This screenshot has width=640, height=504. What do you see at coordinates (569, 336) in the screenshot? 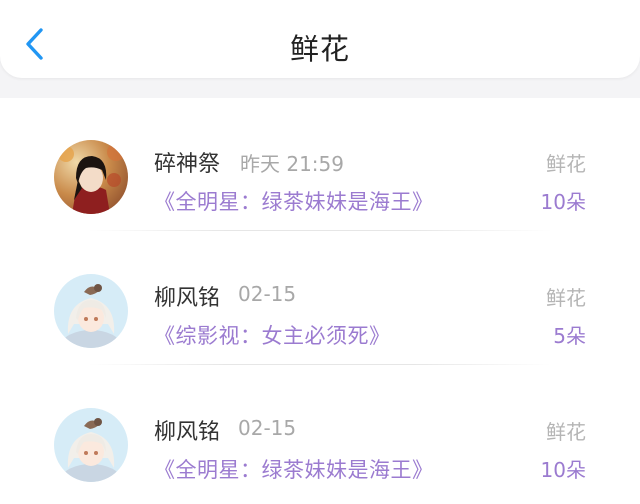
I see `gift-count: 5朵` at bounding box center [569, 336].